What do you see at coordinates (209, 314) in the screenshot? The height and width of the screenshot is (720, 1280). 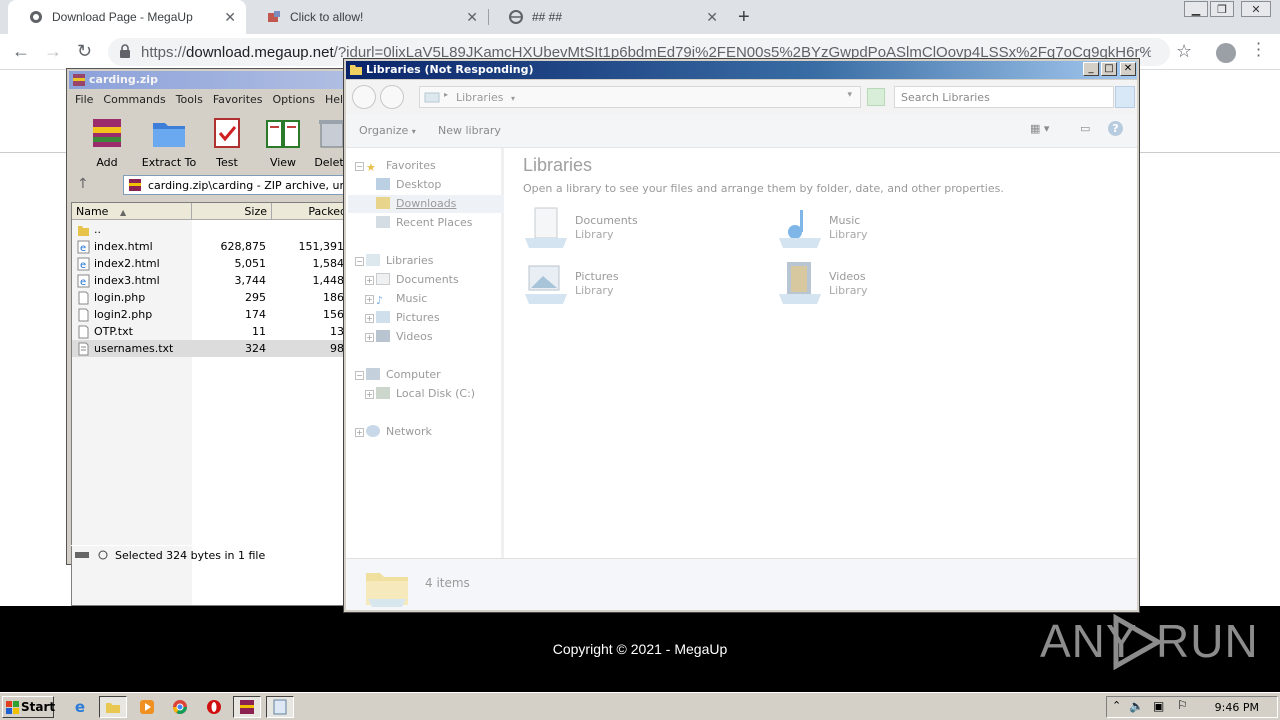 I see `file-row-login2-php: login2.php 174 156` at bounding box center [209, 314].